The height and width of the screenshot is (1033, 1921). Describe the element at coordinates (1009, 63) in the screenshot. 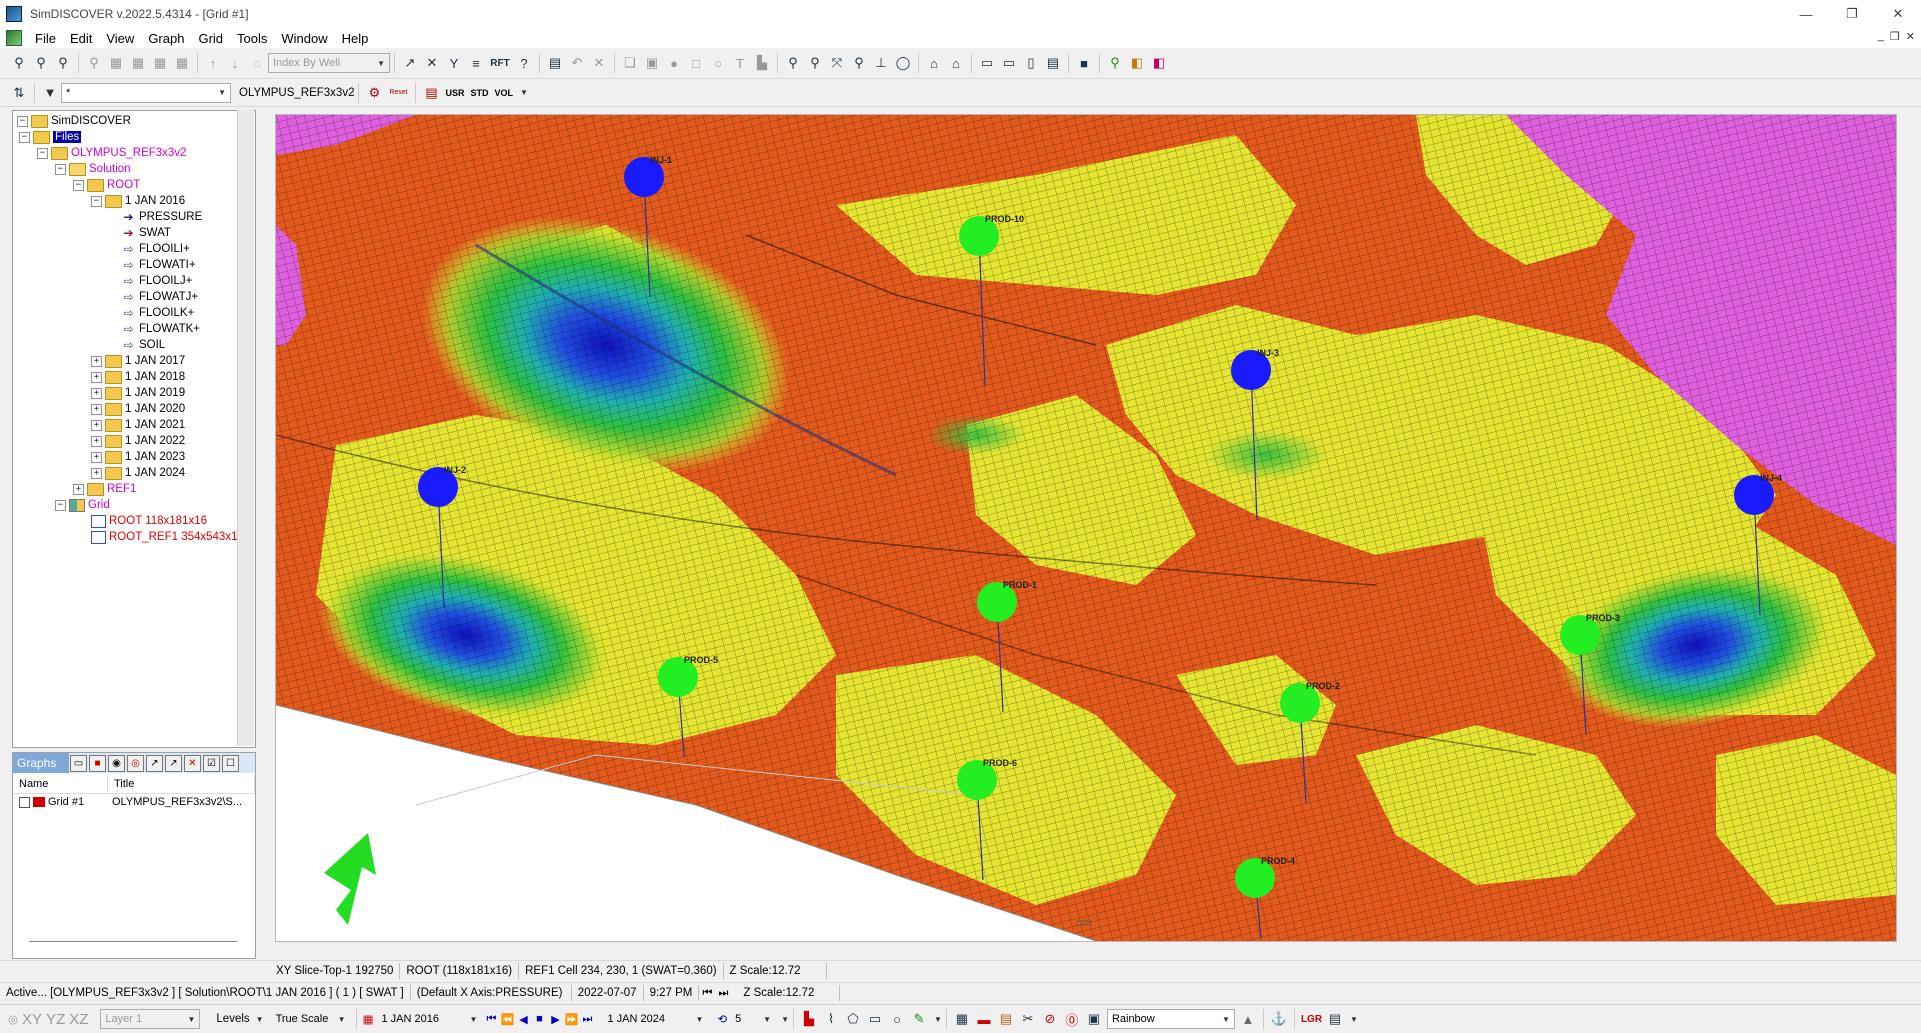

I see `window-tile-icon: ▭` at that location.